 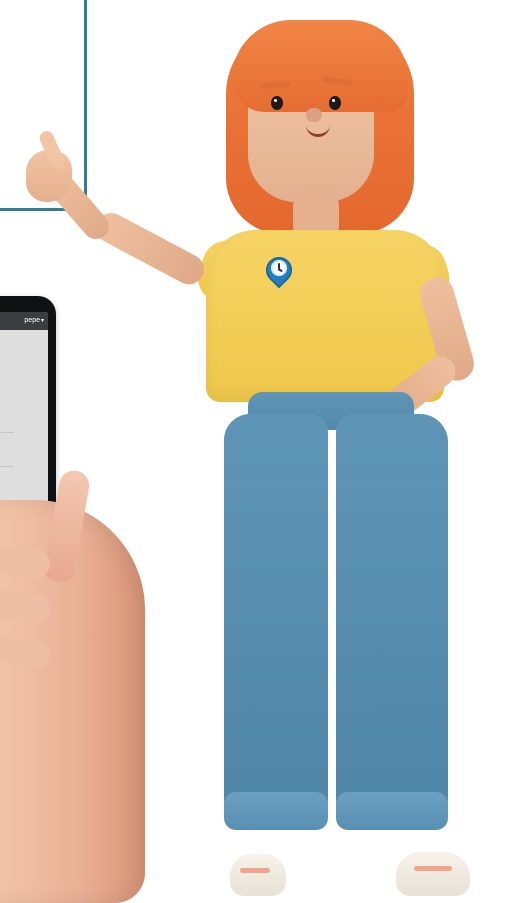 I want to click on right-pant-cuff, so click(x=392, y=811).